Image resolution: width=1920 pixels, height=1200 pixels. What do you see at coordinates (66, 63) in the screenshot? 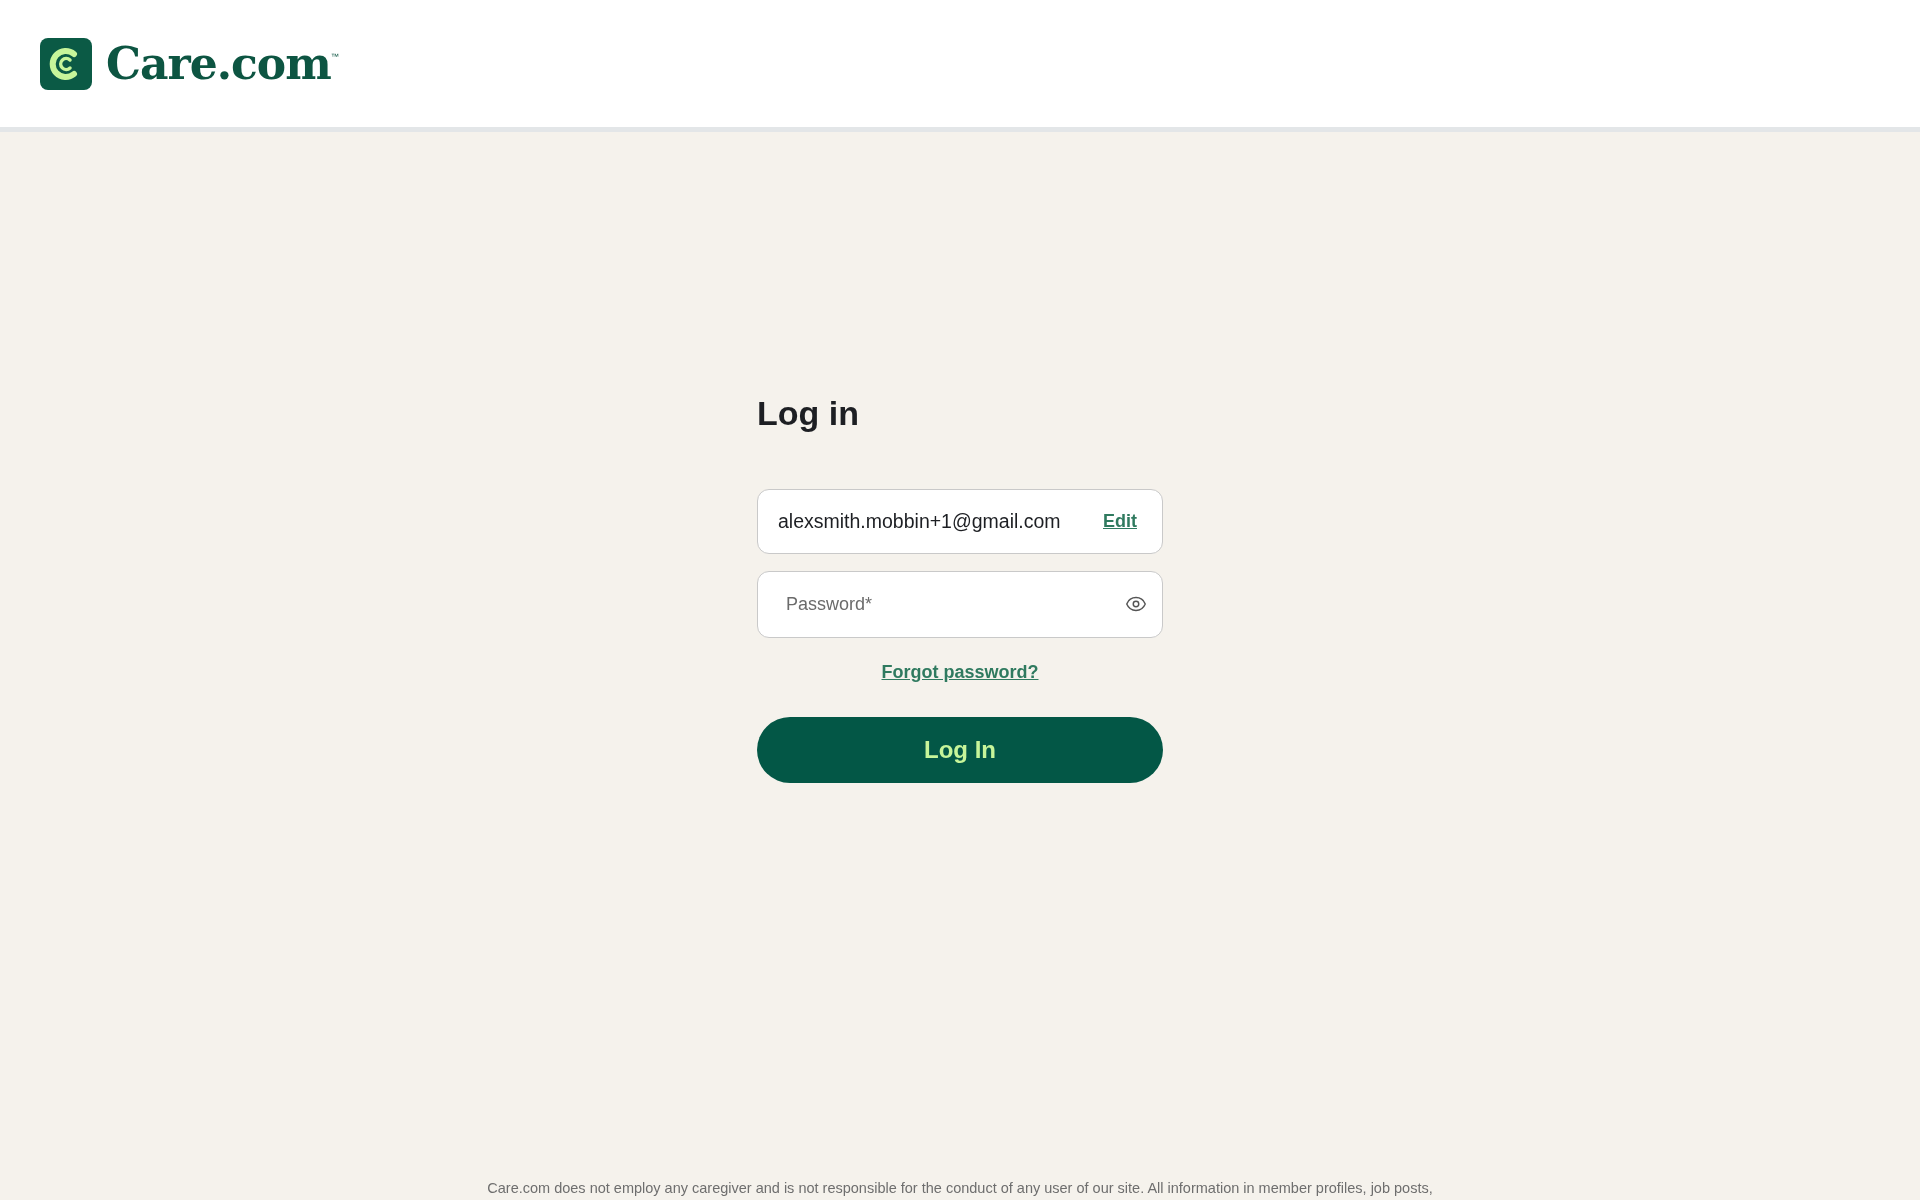
I see `logo-icon` at bounding box center [66, 63].